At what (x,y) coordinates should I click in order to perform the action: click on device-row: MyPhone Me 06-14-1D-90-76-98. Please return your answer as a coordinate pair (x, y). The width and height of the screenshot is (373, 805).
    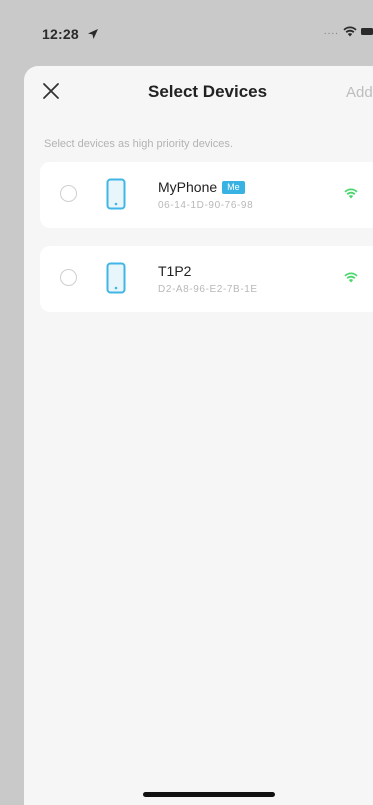
    Looking at the image, I should click on (206, 195).